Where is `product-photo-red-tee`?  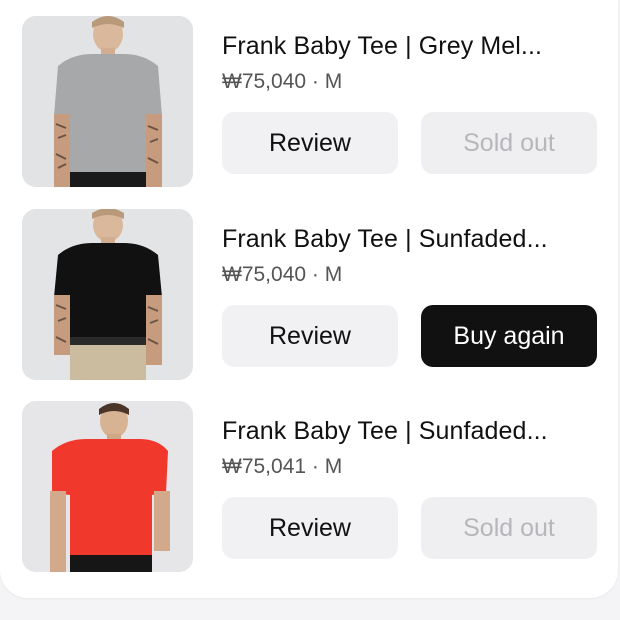 product-photo-red-tee is located at coordinates (107, 486).